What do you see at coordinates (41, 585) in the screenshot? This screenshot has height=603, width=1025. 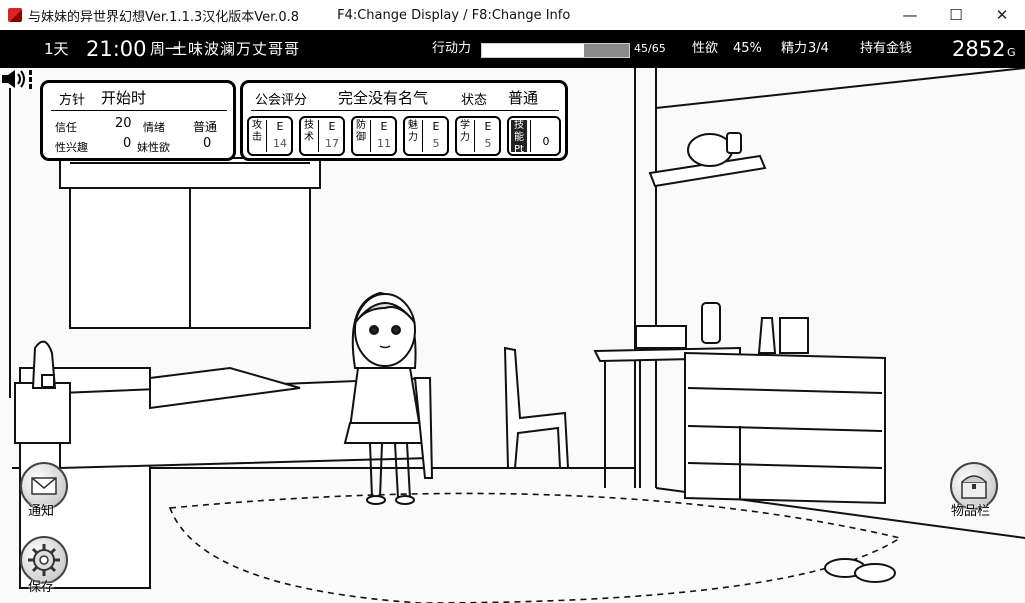 I see `save-label: 保存` at bounding box center [41, 585].